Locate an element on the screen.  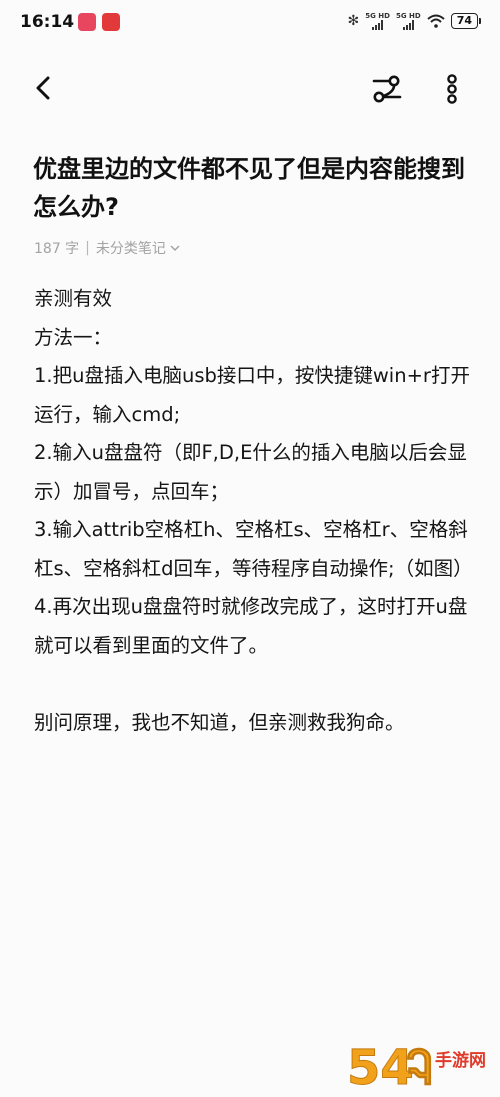
signal-2: 5G HD is located at coordinates (408, 21).